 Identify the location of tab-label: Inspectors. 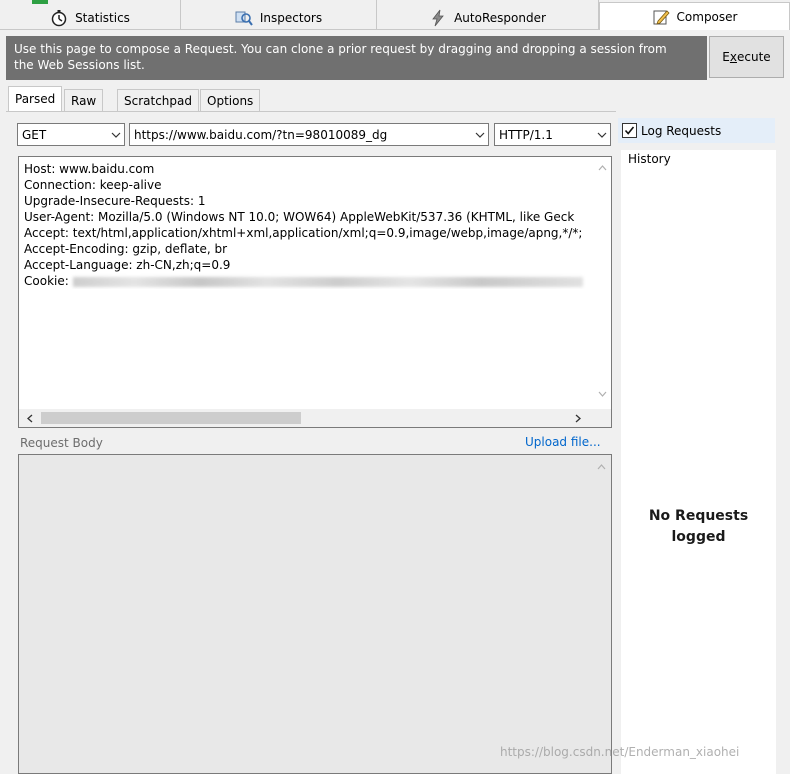
(291, 17).